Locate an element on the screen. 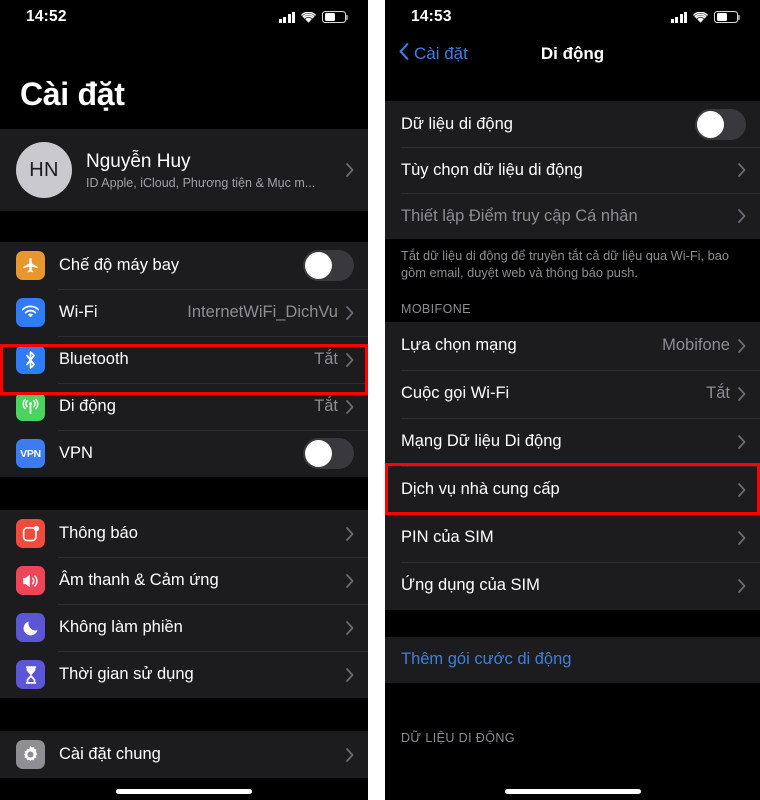  vpn-icon: VPN is located at coordinates (30, 453).